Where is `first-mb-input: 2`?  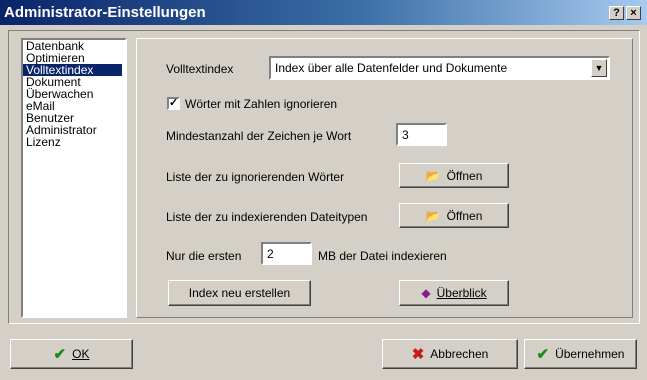 first-mb-input: 2 is located at coordinates (286, 253).